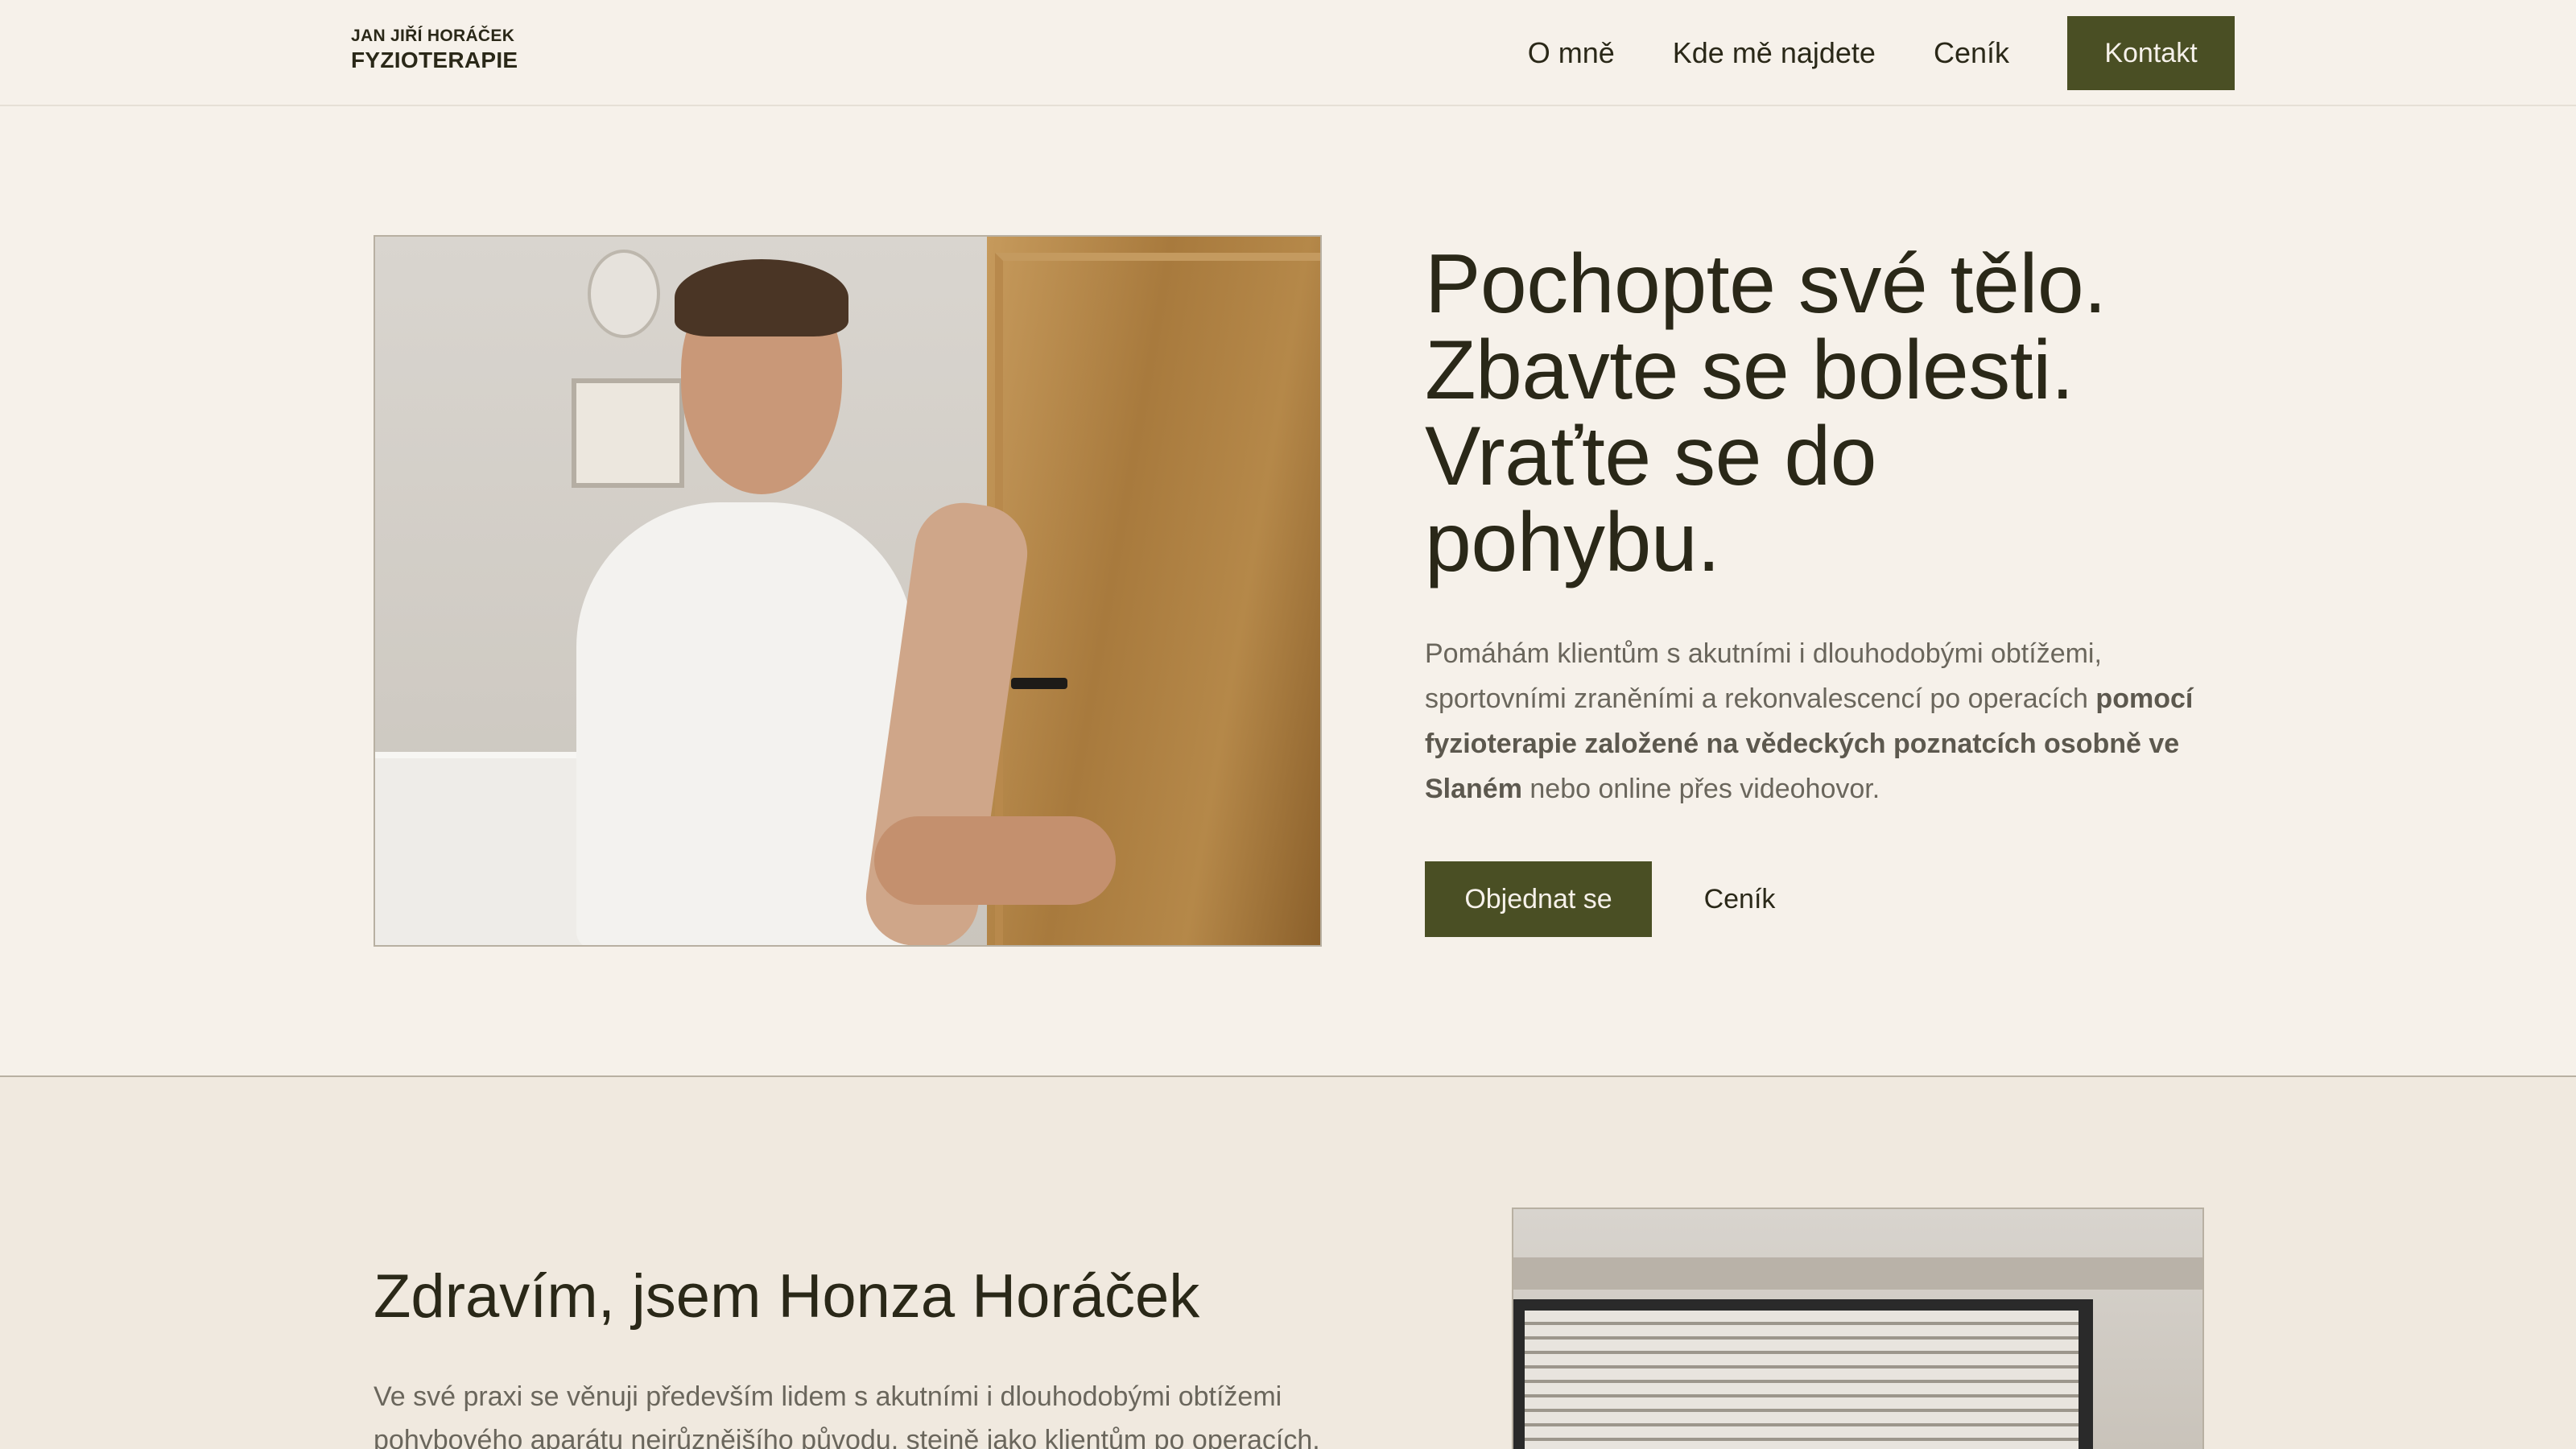  I want to click on photo-door-handle, so click(1039, 683).